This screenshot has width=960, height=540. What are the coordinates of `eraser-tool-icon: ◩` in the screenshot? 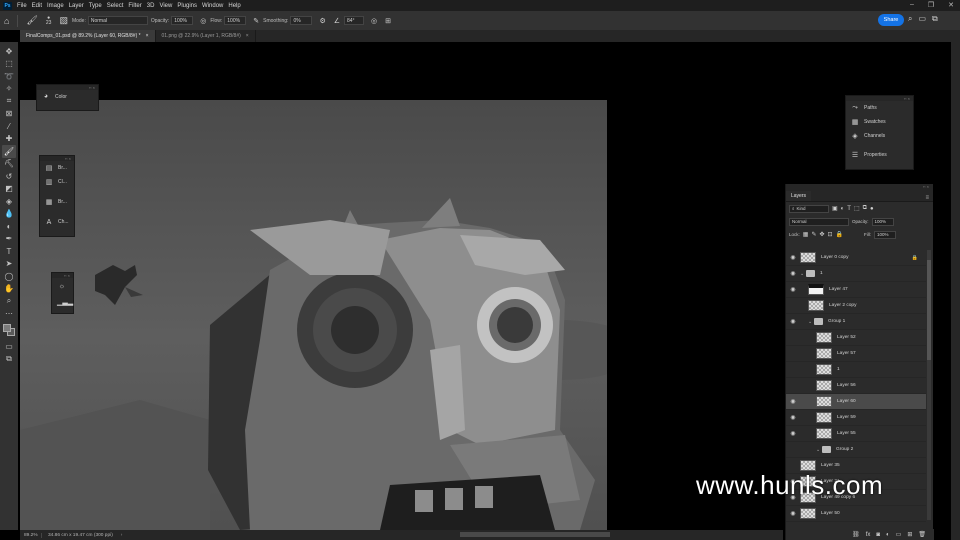 It's located at (9, 189).